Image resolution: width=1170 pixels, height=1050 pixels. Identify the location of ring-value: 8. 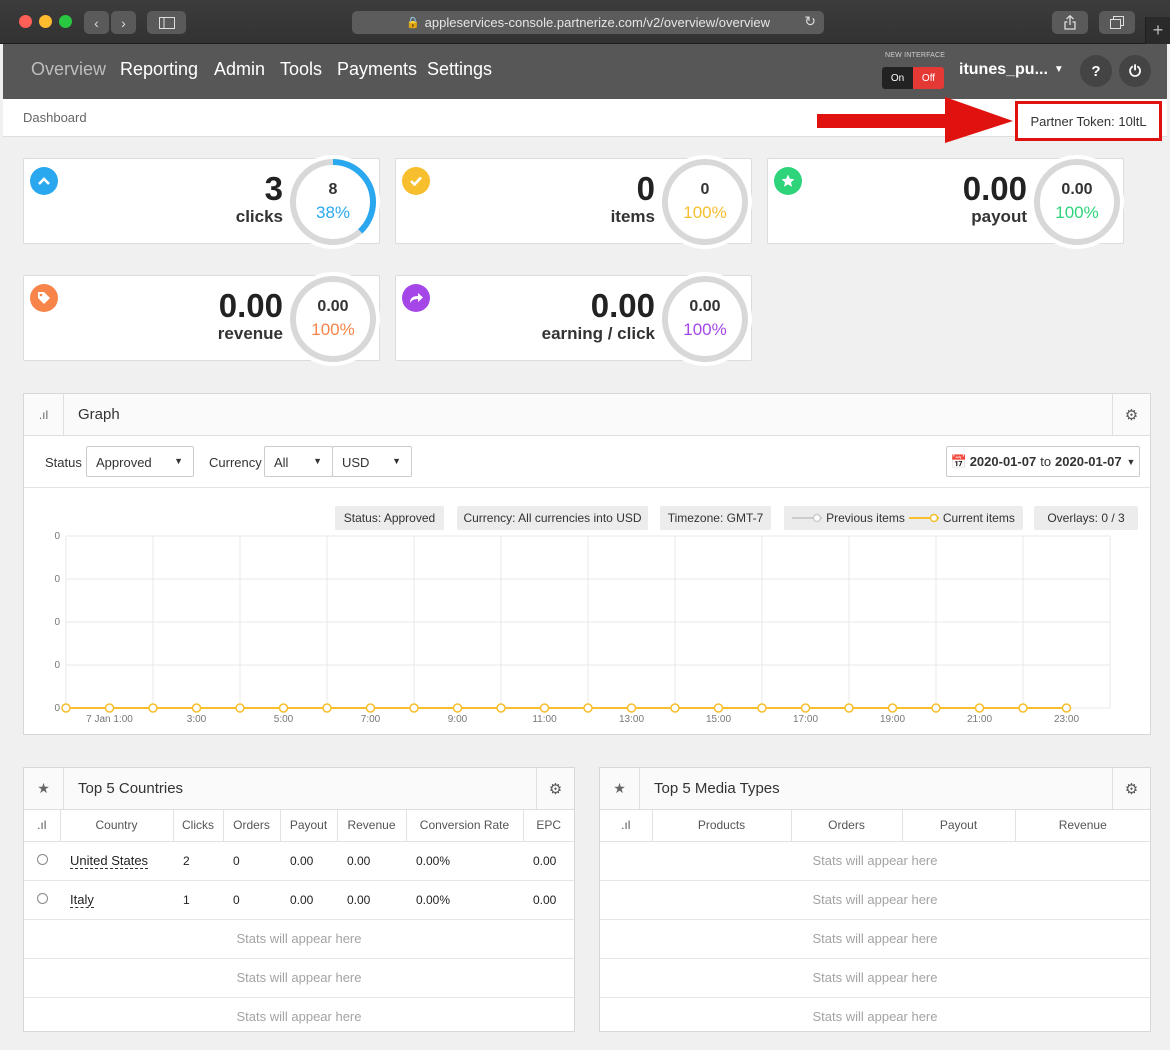
(333, 189).